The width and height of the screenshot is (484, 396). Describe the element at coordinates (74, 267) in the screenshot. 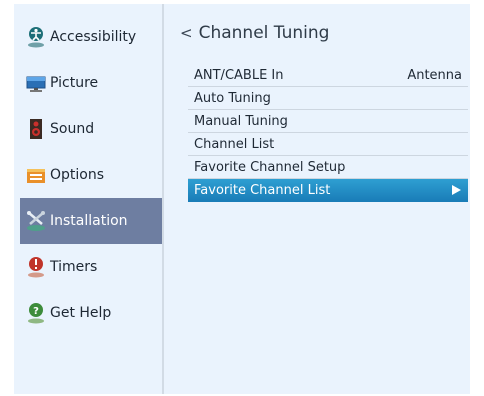

I see `sidebar-item-label: Timers` at that location.